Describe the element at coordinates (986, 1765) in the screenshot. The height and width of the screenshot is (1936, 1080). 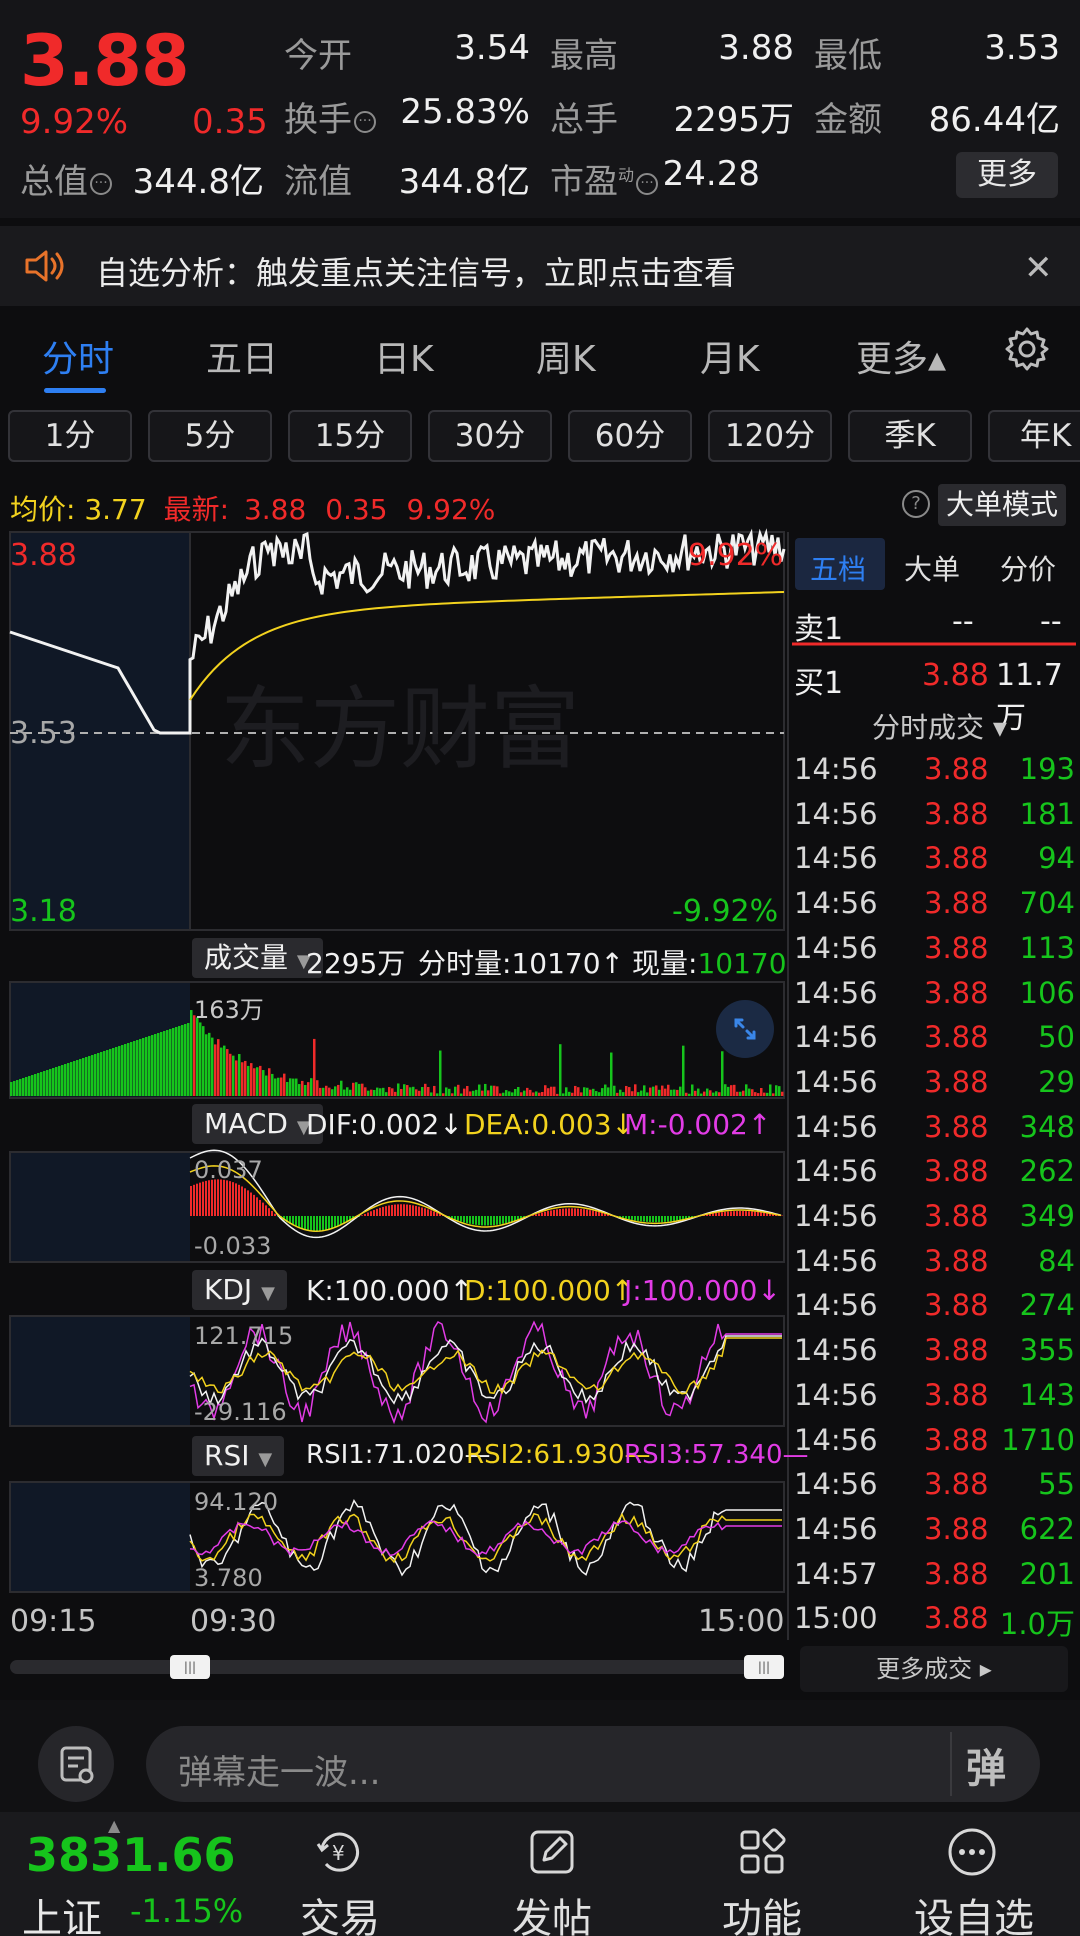
I see `danmu-toggle-icon: 弹` at that location.